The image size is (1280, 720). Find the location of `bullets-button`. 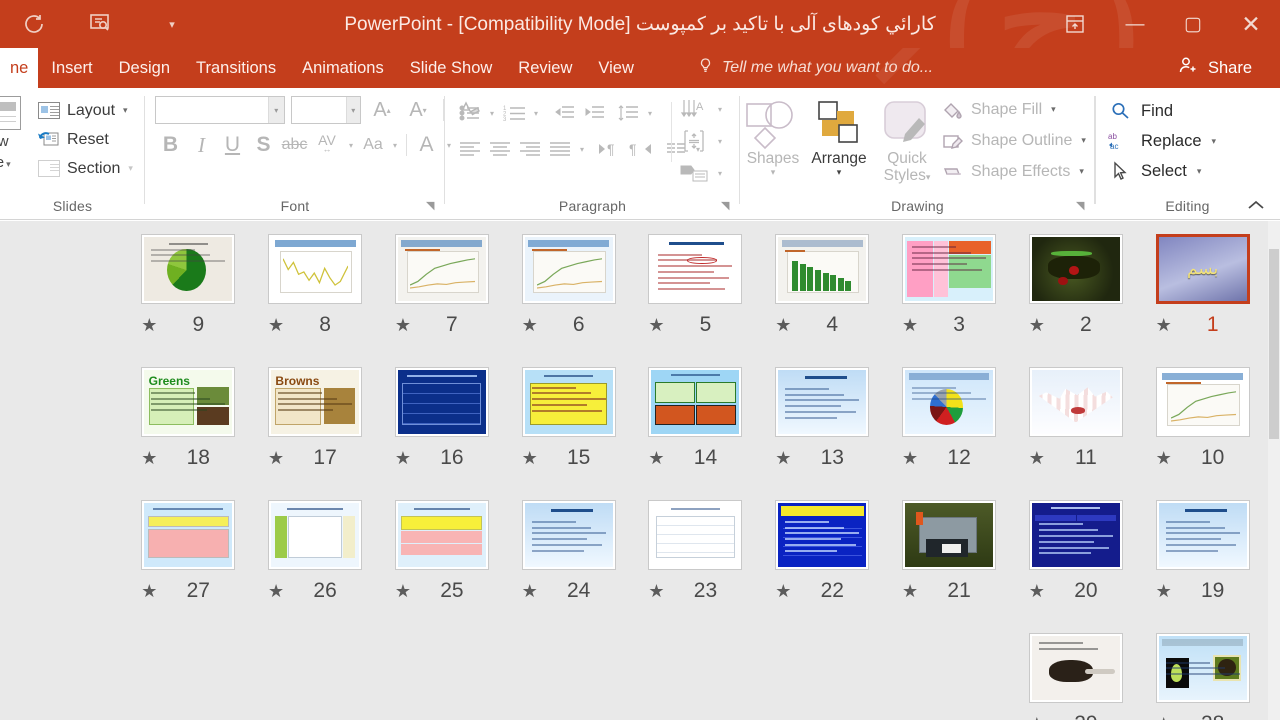

bullets-button is located at coordinates (470, 113).